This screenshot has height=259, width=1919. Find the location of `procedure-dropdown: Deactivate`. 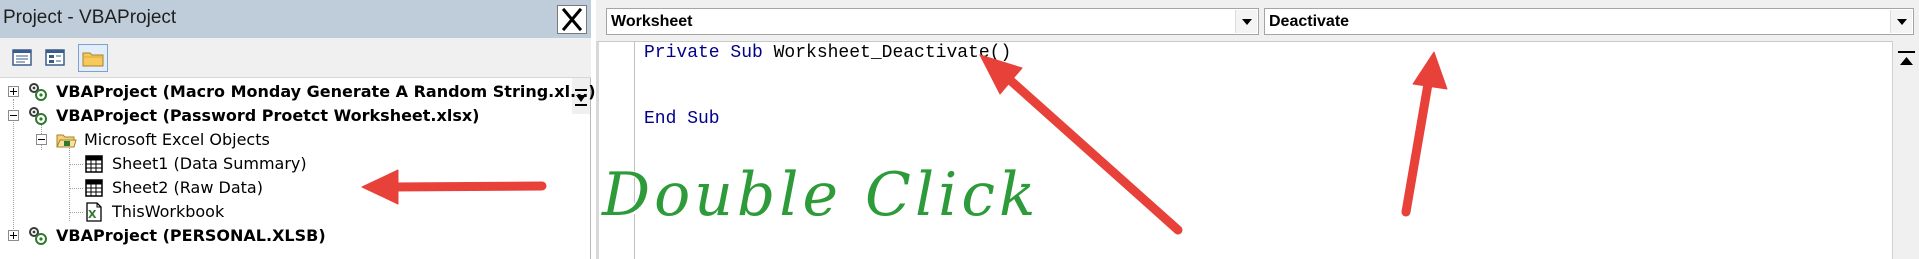

procedure-dropdown: Deactivate is located at coordinates (1589, 21).